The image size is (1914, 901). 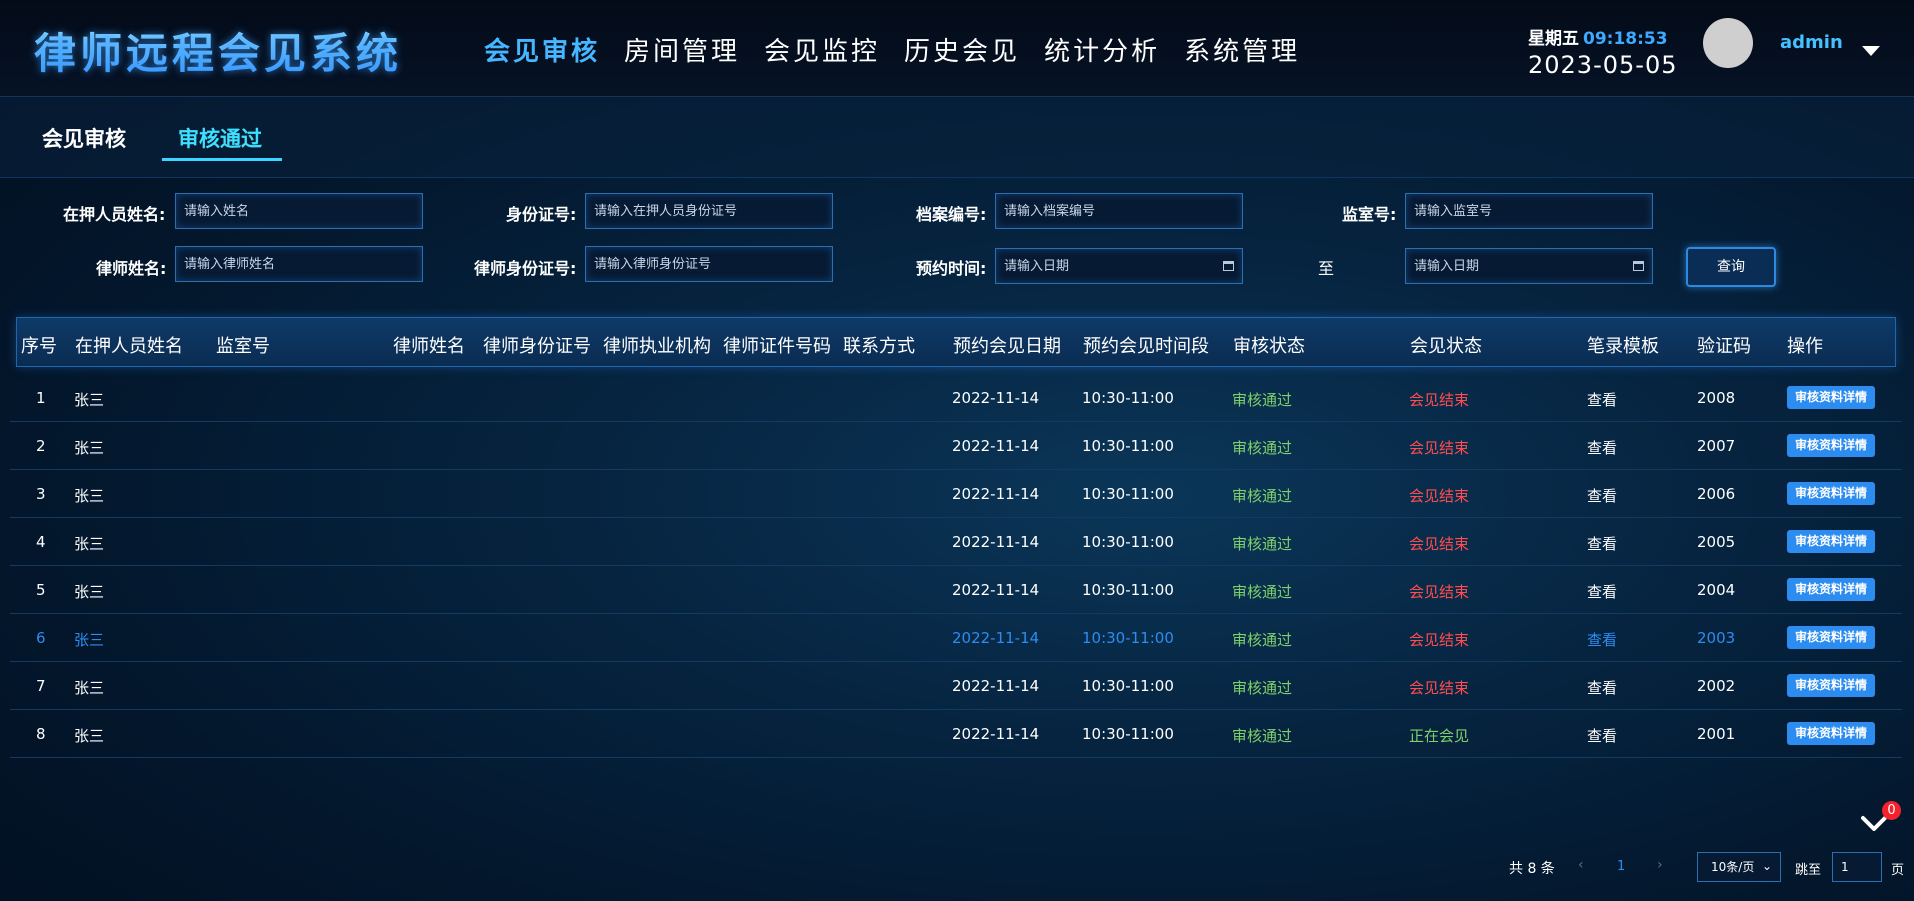 What do you see at coordinates (657, 346) in the screenshot?
I see `column-header: 律师执业机构` at bounding box center [657, 346].